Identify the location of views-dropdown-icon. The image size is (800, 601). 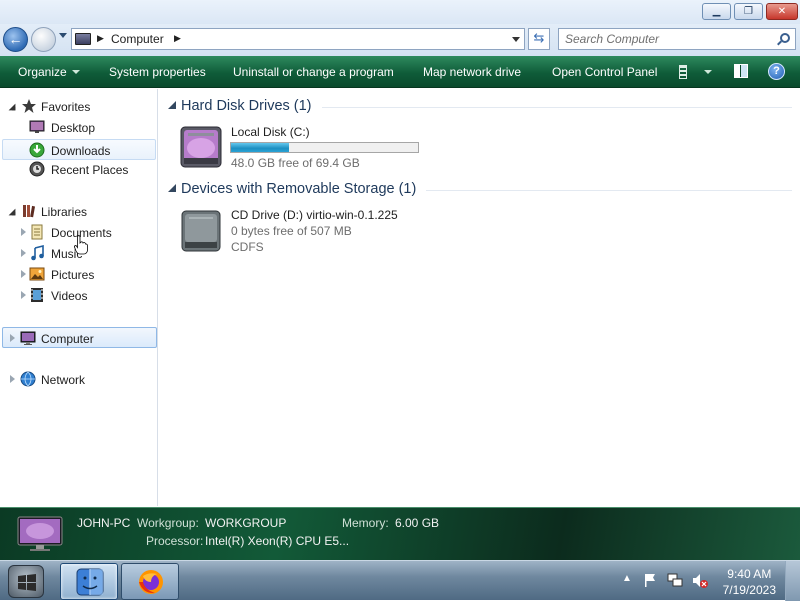
(708, 72).